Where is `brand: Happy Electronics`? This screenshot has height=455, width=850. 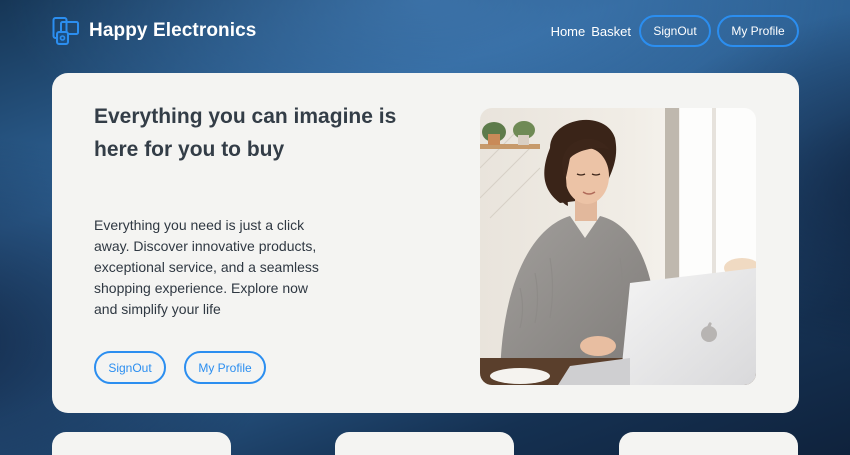
brand: Happy Electronics is located at coordinates (154, 31).